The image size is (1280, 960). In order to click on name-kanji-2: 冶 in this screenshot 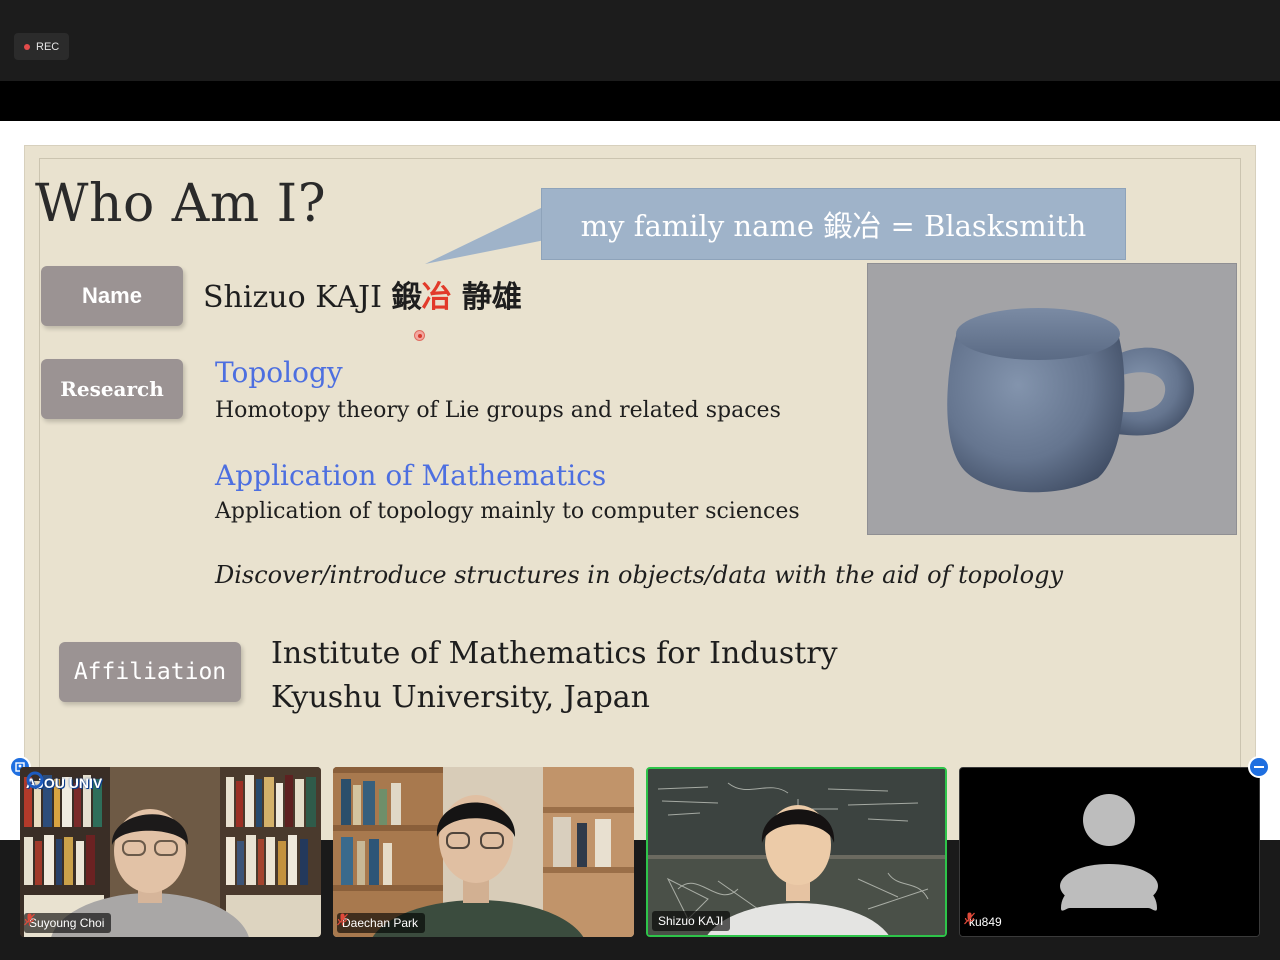, I will do `click(436, 297)`.